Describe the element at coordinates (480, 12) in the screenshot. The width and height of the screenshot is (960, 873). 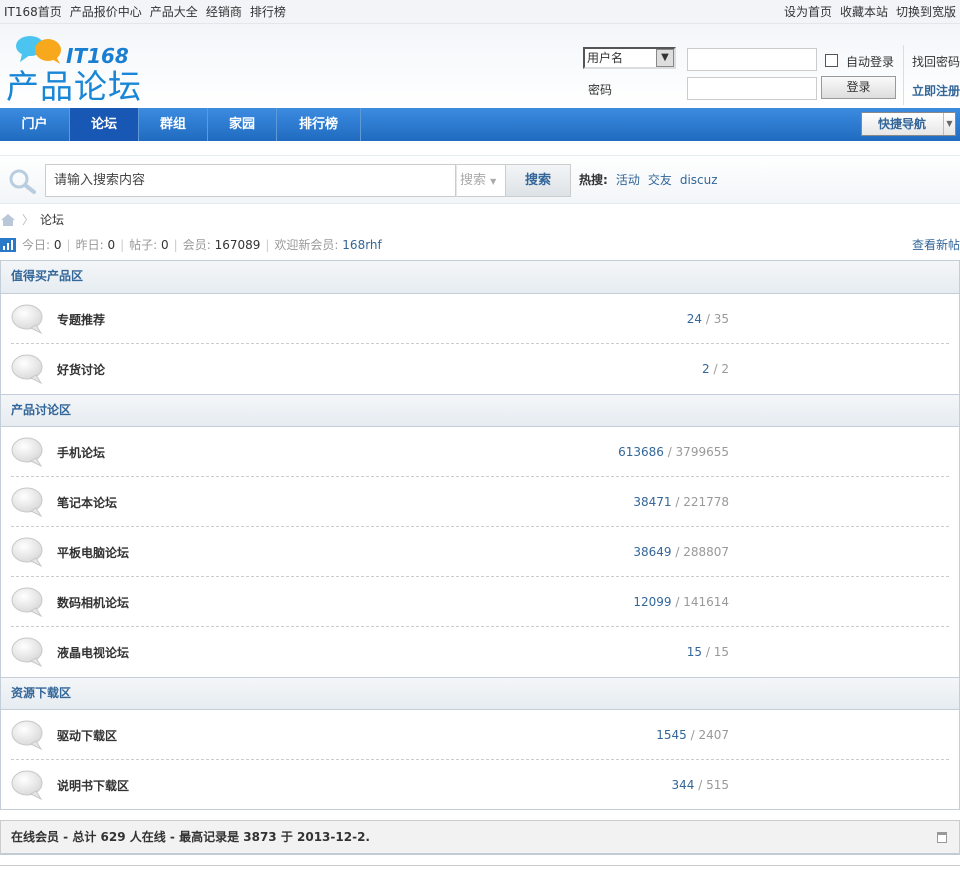
I see `top-bar: IT168首页 产品报价中心 产品大全 经销商 排行榜 设为首页 收藏本站 切换到宽版` at that location.